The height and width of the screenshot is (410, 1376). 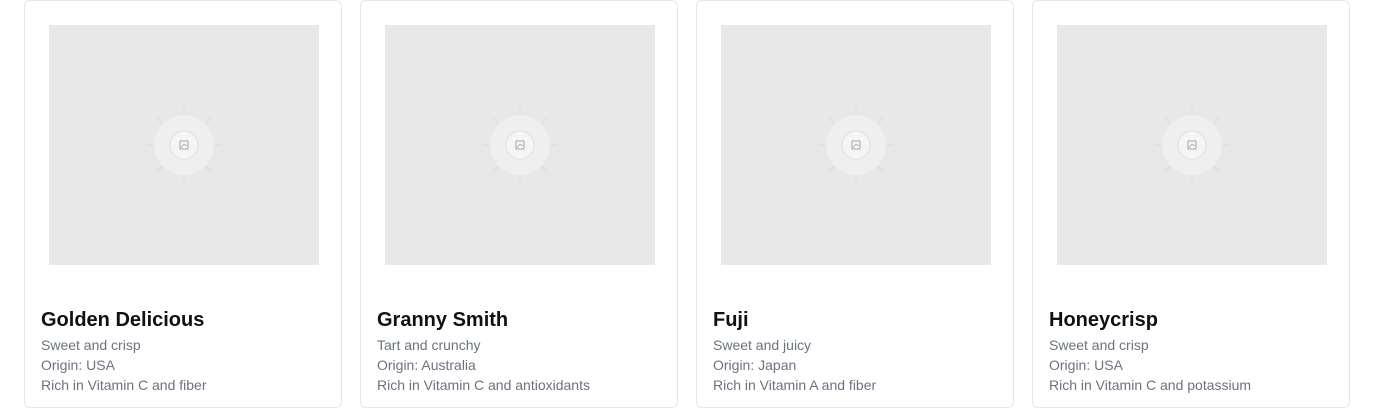 I want to click on apple-nutrition: Rich in Vitamin C and antioxidants, so click(x=483, y=385).